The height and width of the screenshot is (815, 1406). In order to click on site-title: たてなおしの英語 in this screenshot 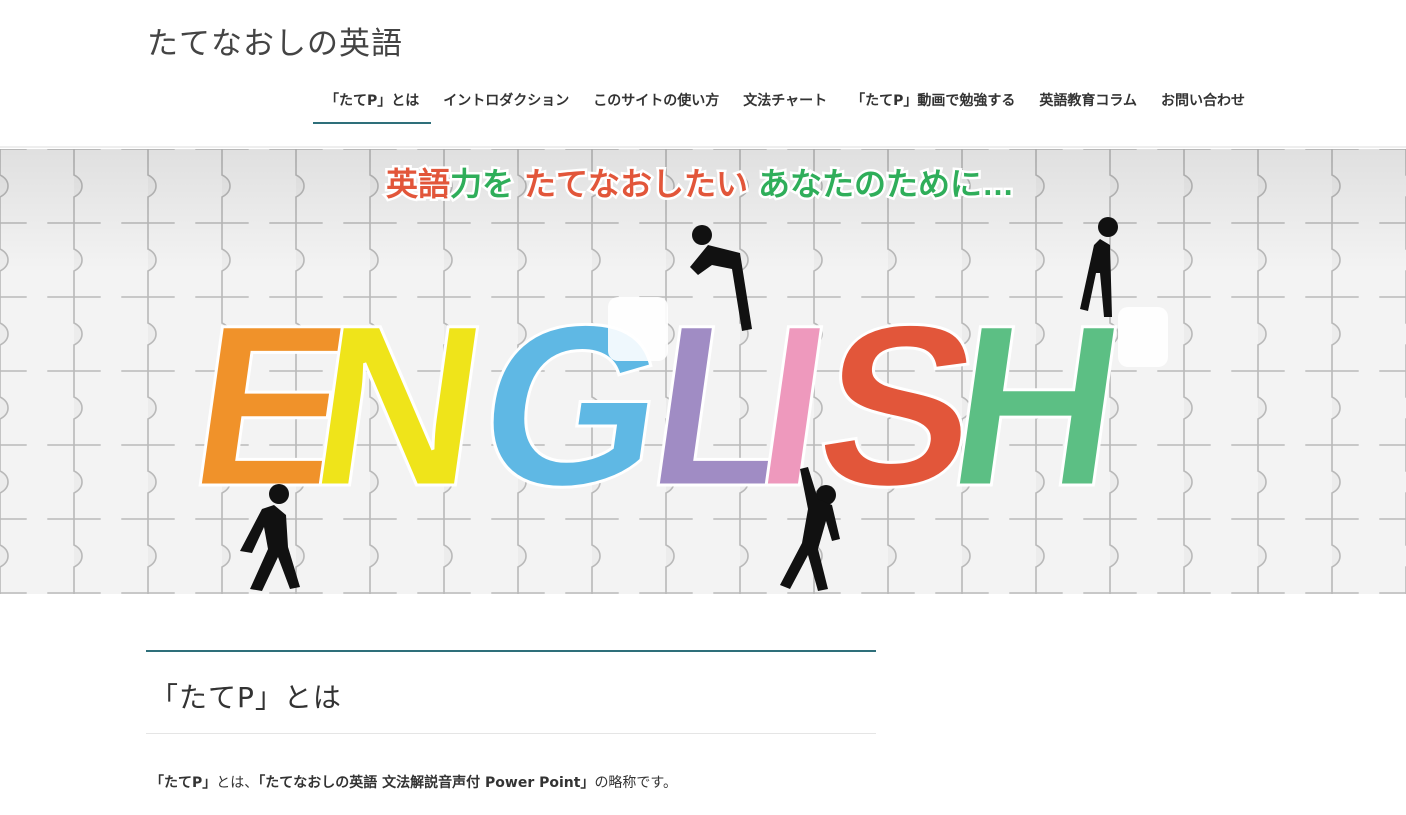, I will do `click(275, 40)`.